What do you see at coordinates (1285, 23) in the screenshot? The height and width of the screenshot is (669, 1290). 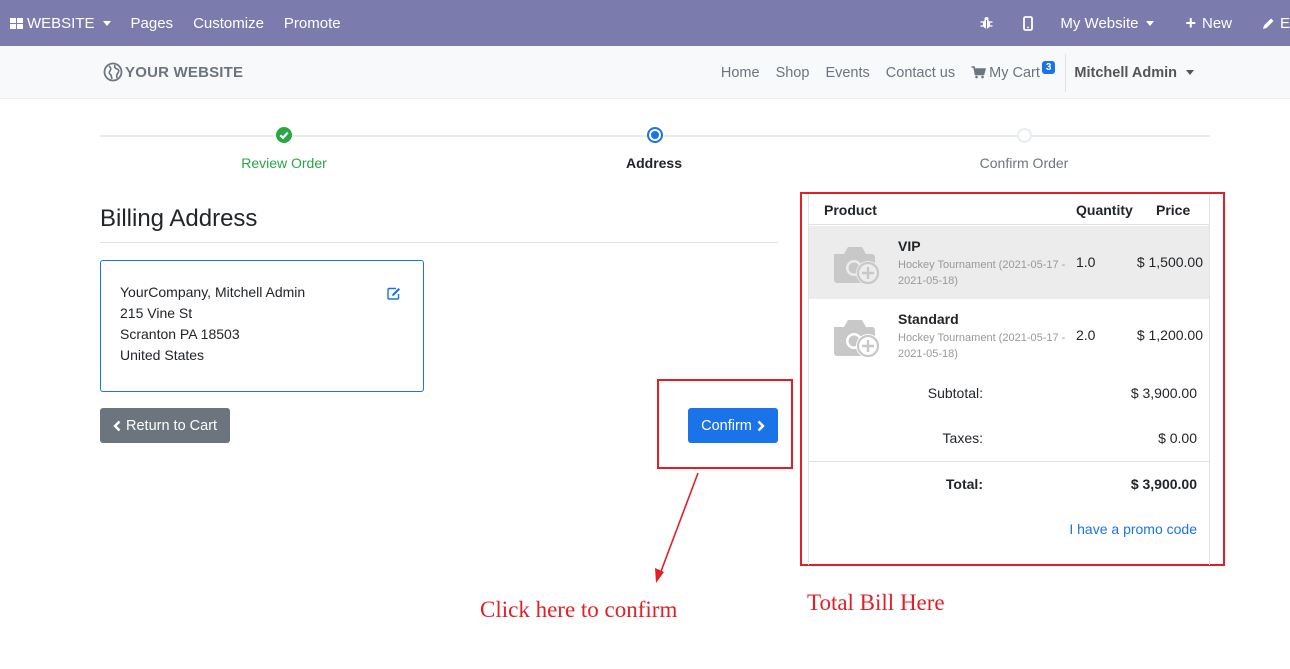 I see `edit-button-label: Edit` at bounding box center [1285, 23].